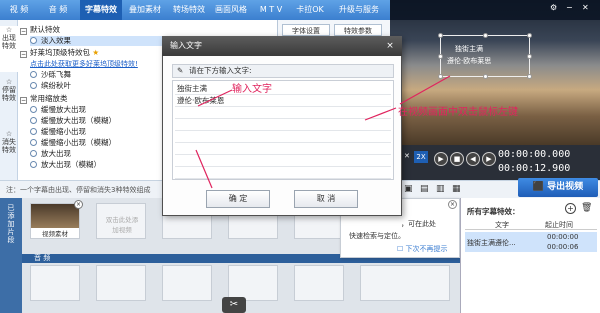 The image size is (600, 313). Describe the element at coordinates (204, 169) in the screenshot. I see `arrow-to-ok` at that location.